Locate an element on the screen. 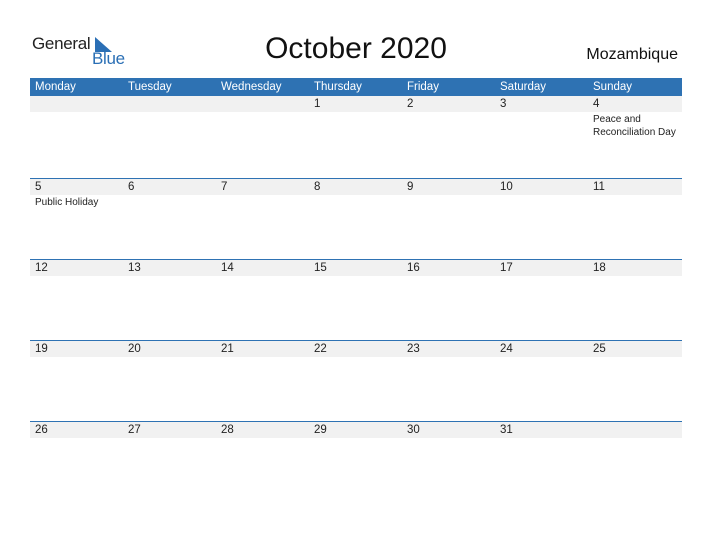 The image size is (712, 550). weekday-thursday: Thursday is located at coordinates (338, 87).